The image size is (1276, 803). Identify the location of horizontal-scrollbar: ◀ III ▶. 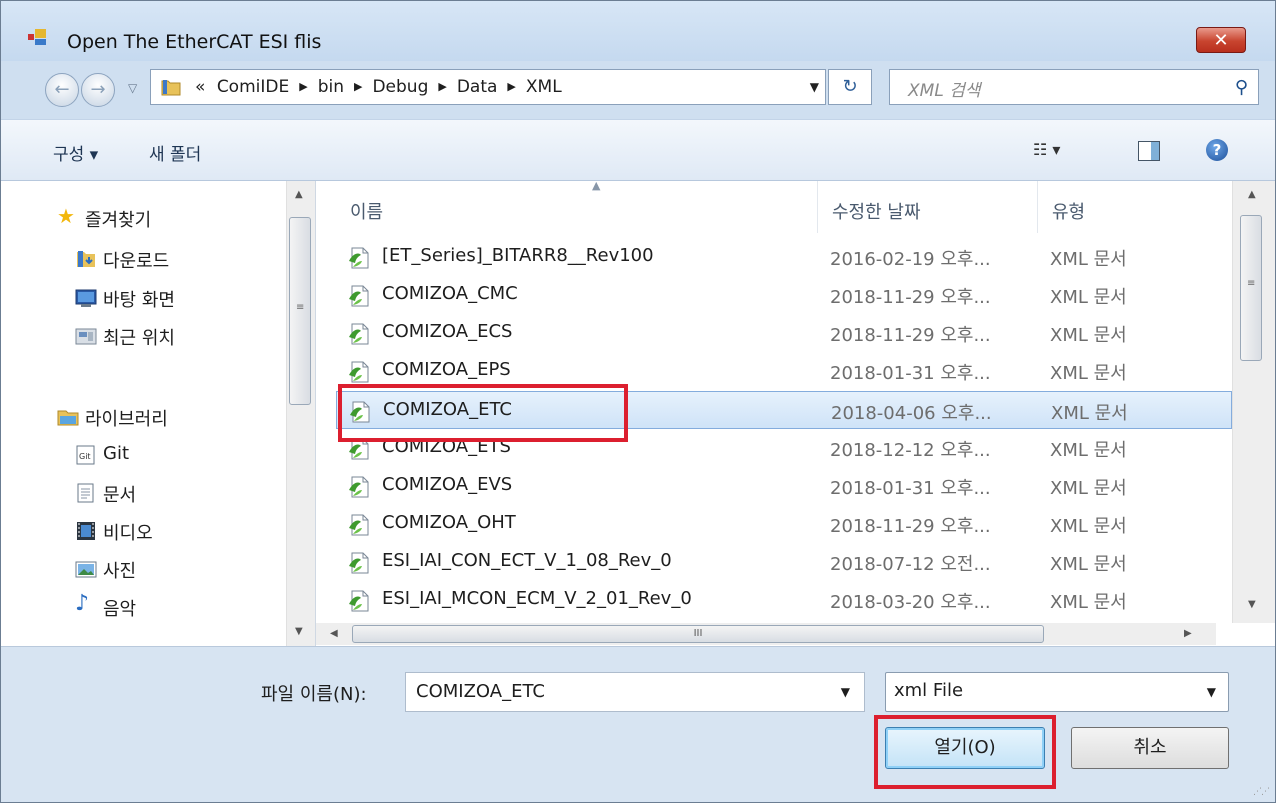
(766, 634).